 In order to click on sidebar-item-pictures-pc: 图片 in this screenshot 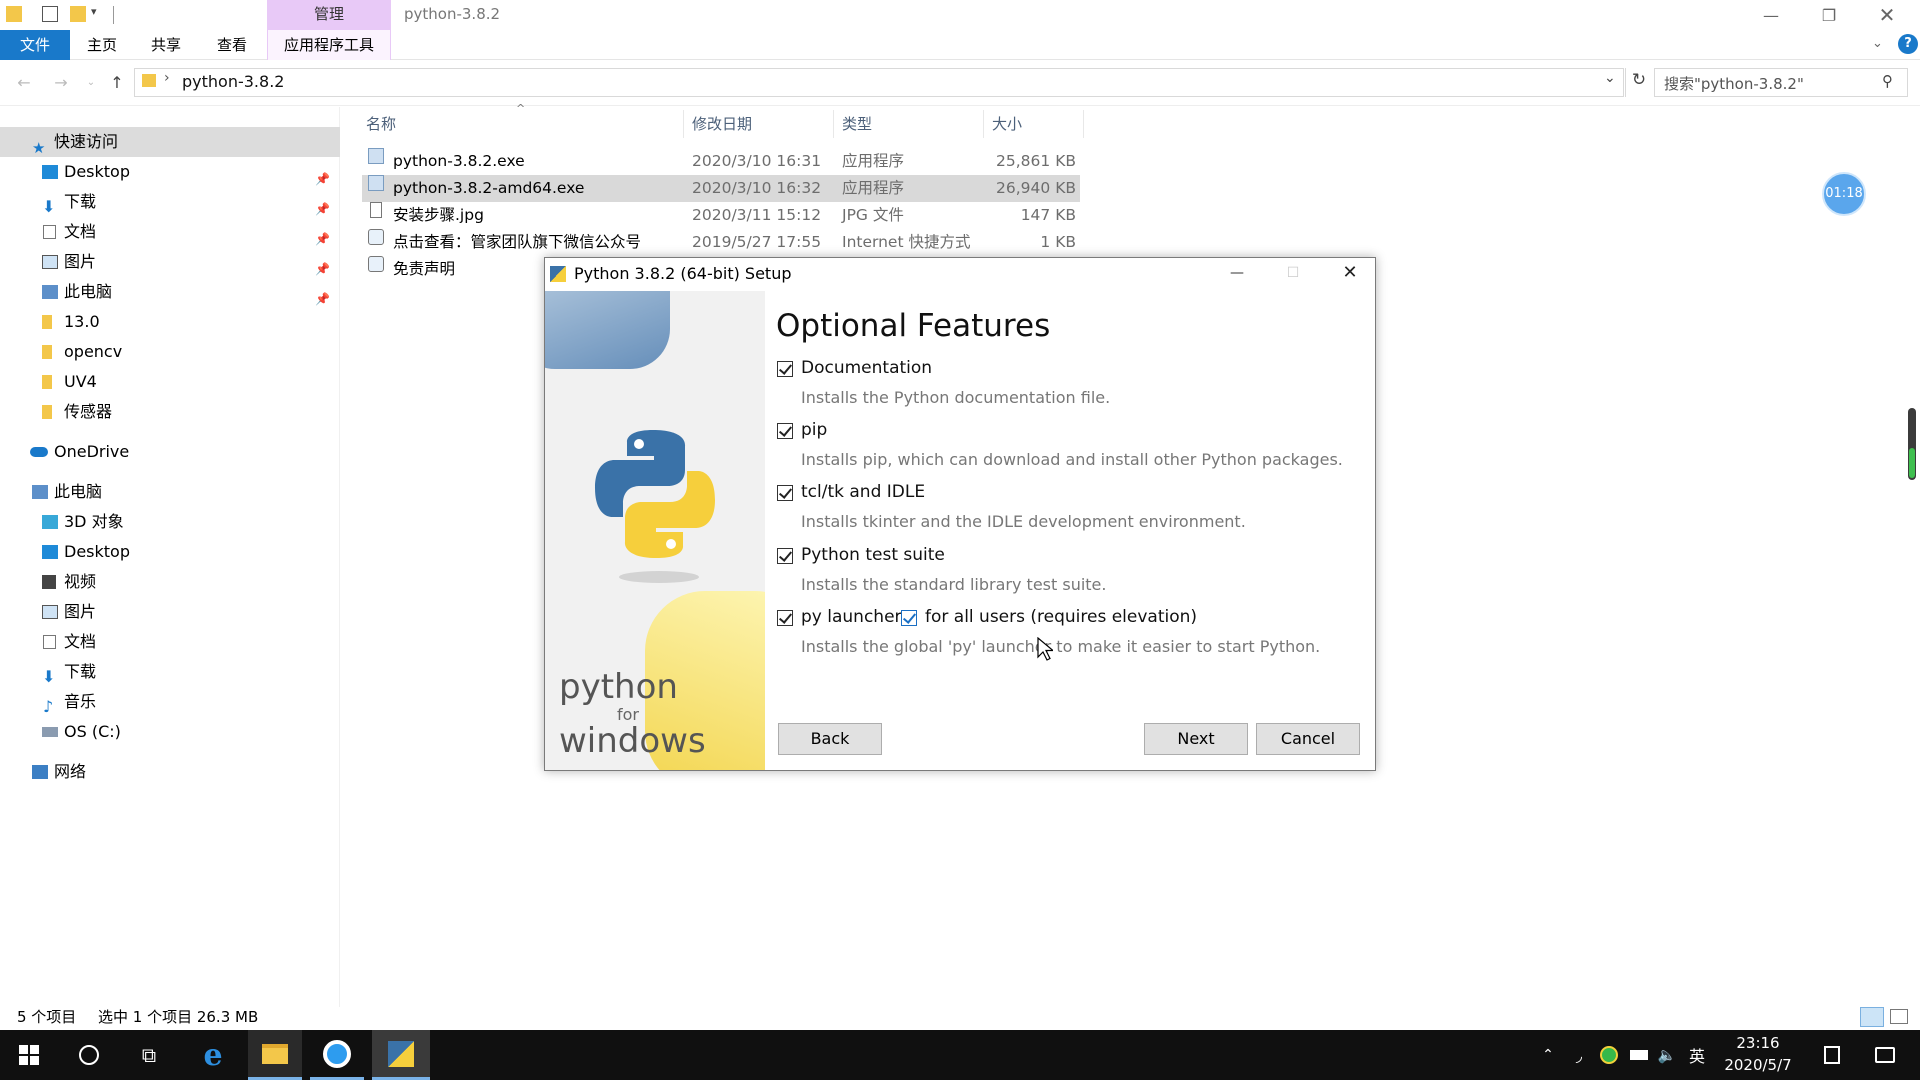, I will do `click(170, 612)`.